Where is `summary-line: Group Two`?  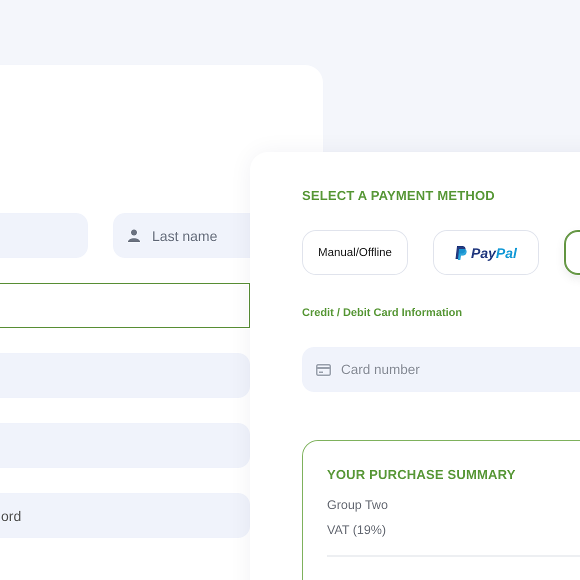
summary-line: Group Two is located at coordinates (358, 505).